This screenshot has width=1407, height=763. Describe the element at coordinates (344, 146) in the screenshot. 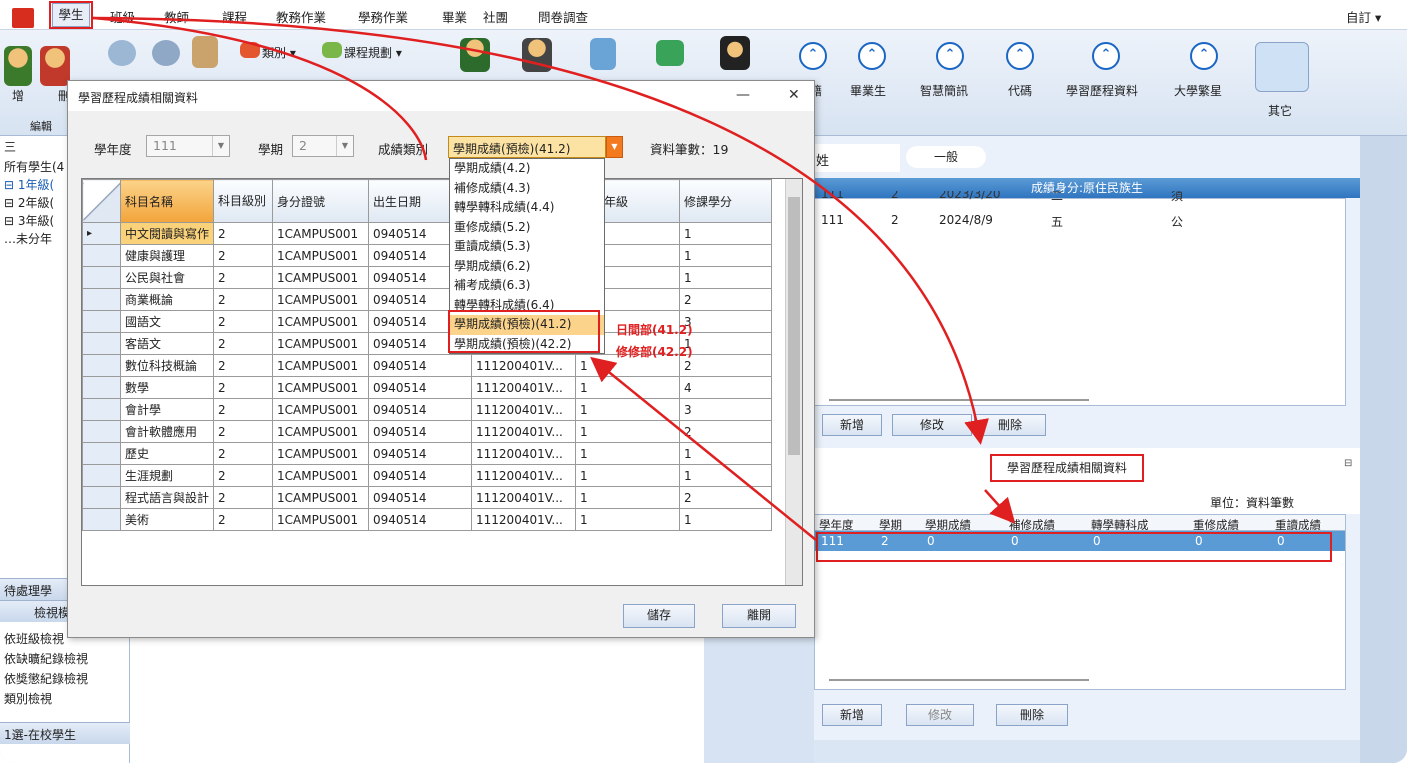

I see `chevron-down-icon: ▼` at that location.